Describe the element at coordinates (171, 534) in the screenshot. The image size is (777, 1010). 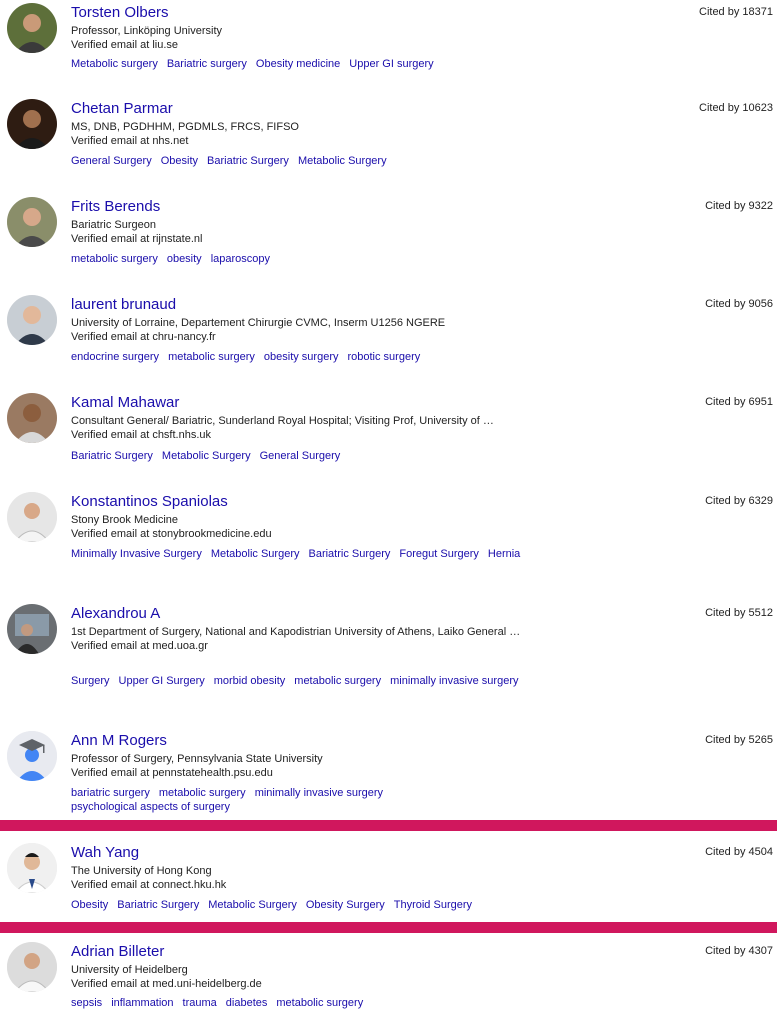
I see `verified-email: Verified email at stonybrookmedicine.edu` at that location.